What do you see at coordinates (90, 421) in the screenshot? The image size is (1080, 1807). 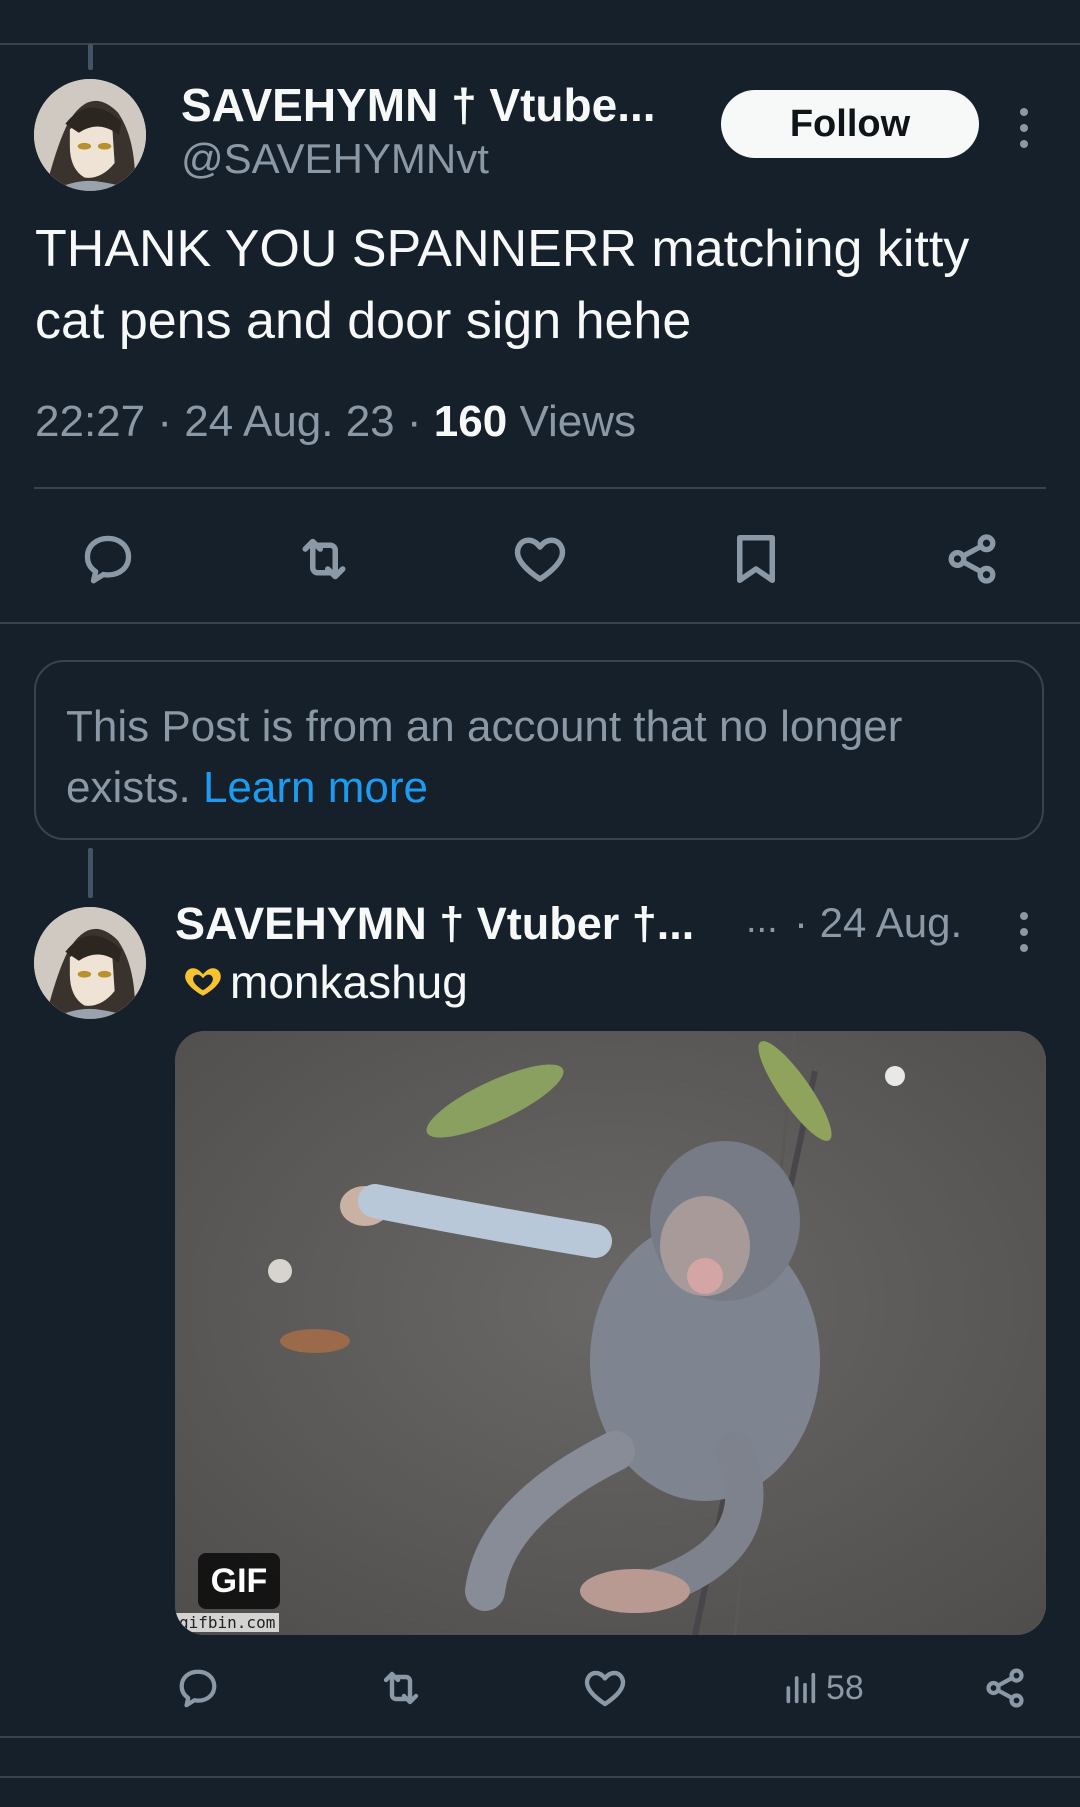 I see `tweet-time: 22:27` at bounding box center [90, 421].